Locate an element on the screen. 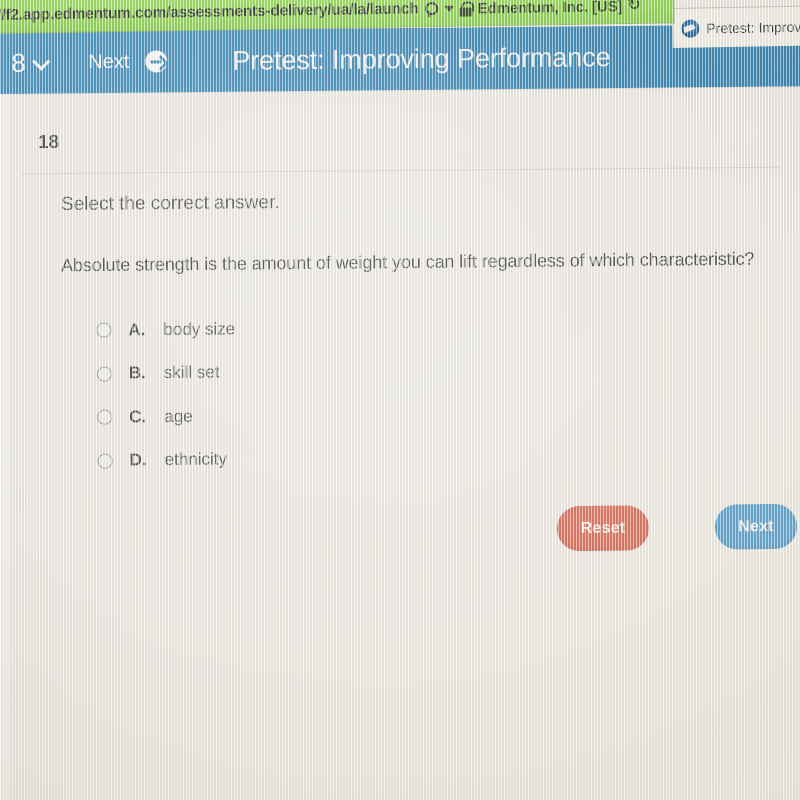 The image size is (800, 800). browser-tab-title: Pretest: Improv is located at coordinates (753, 27).